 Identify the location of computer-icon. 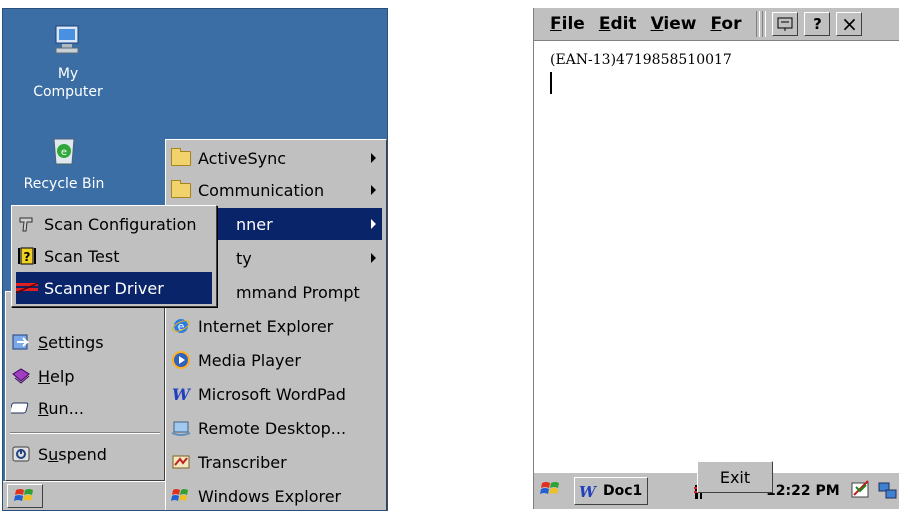
(67, 39).